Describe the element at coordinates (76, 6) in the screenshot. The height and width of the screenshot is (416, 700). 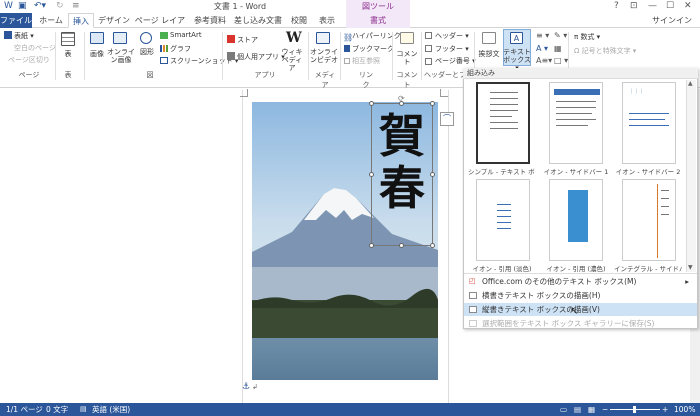
I see `customize-qat-icon: ≡` at that location.